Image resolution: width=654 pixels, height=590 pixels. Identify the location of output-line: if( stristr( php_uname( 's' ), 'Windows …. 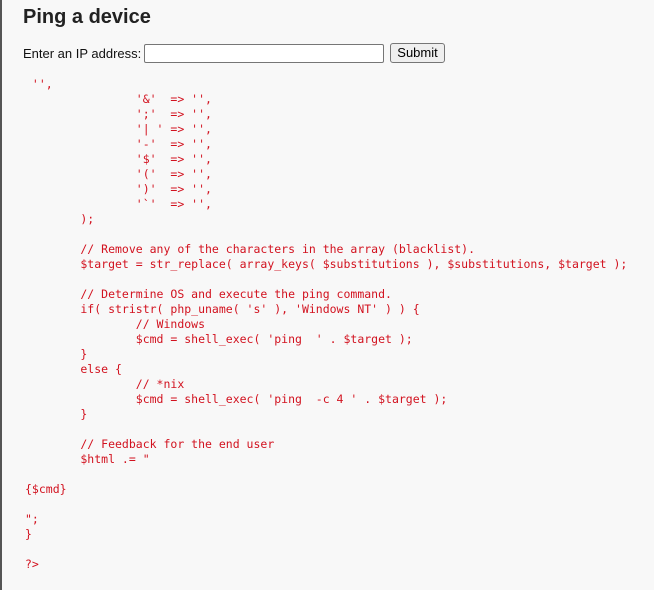
(222, 309).